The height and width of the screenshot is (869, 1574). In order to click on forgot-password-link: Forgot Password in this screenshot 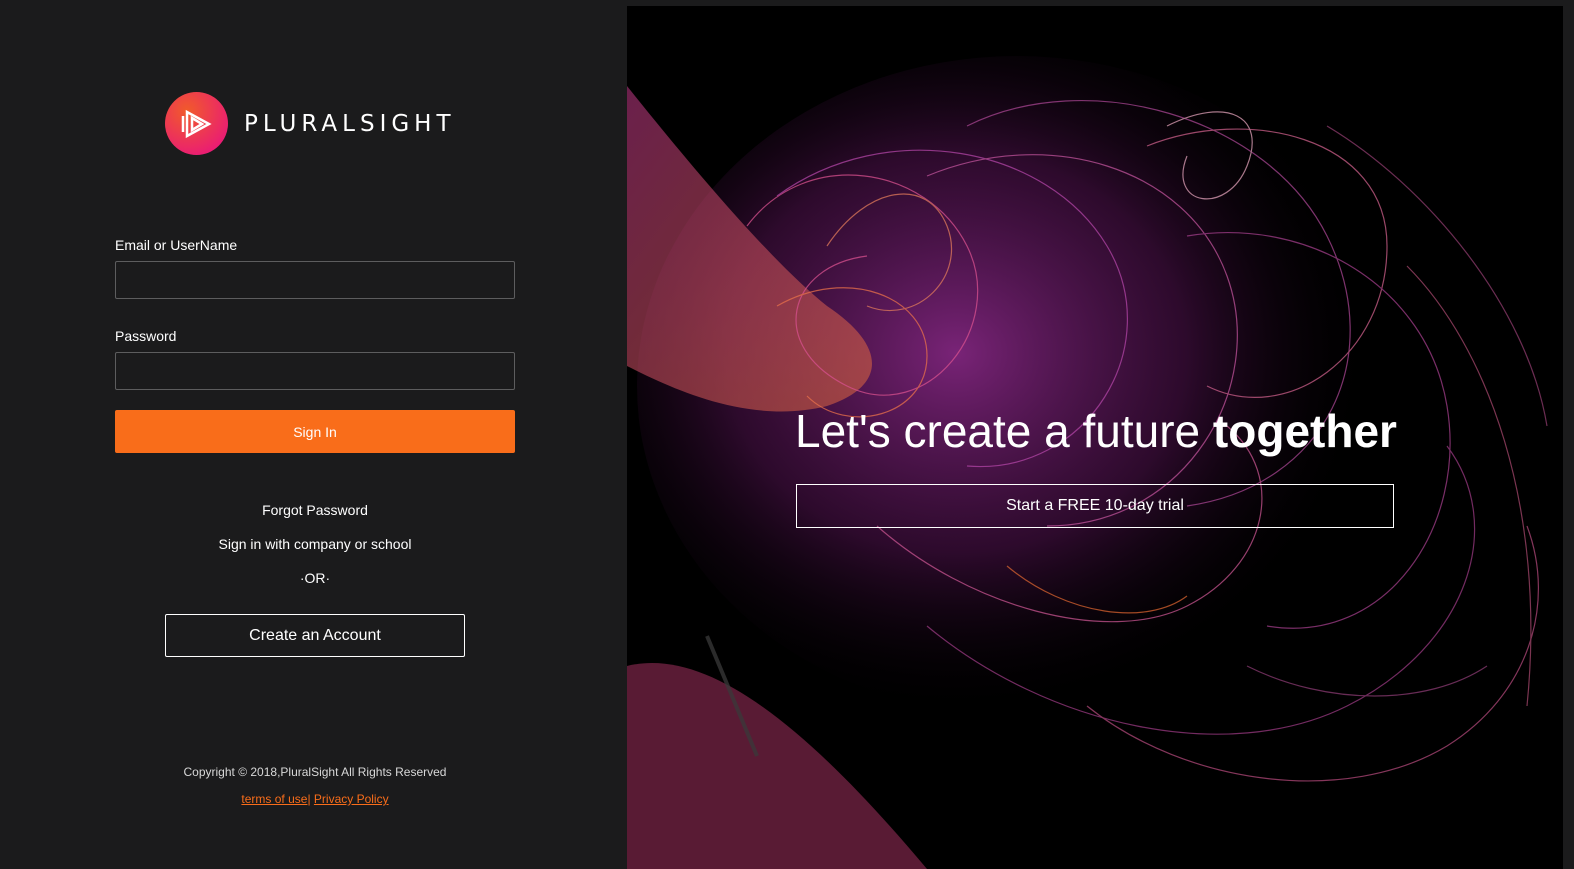, I will do `click(315, 510)`.